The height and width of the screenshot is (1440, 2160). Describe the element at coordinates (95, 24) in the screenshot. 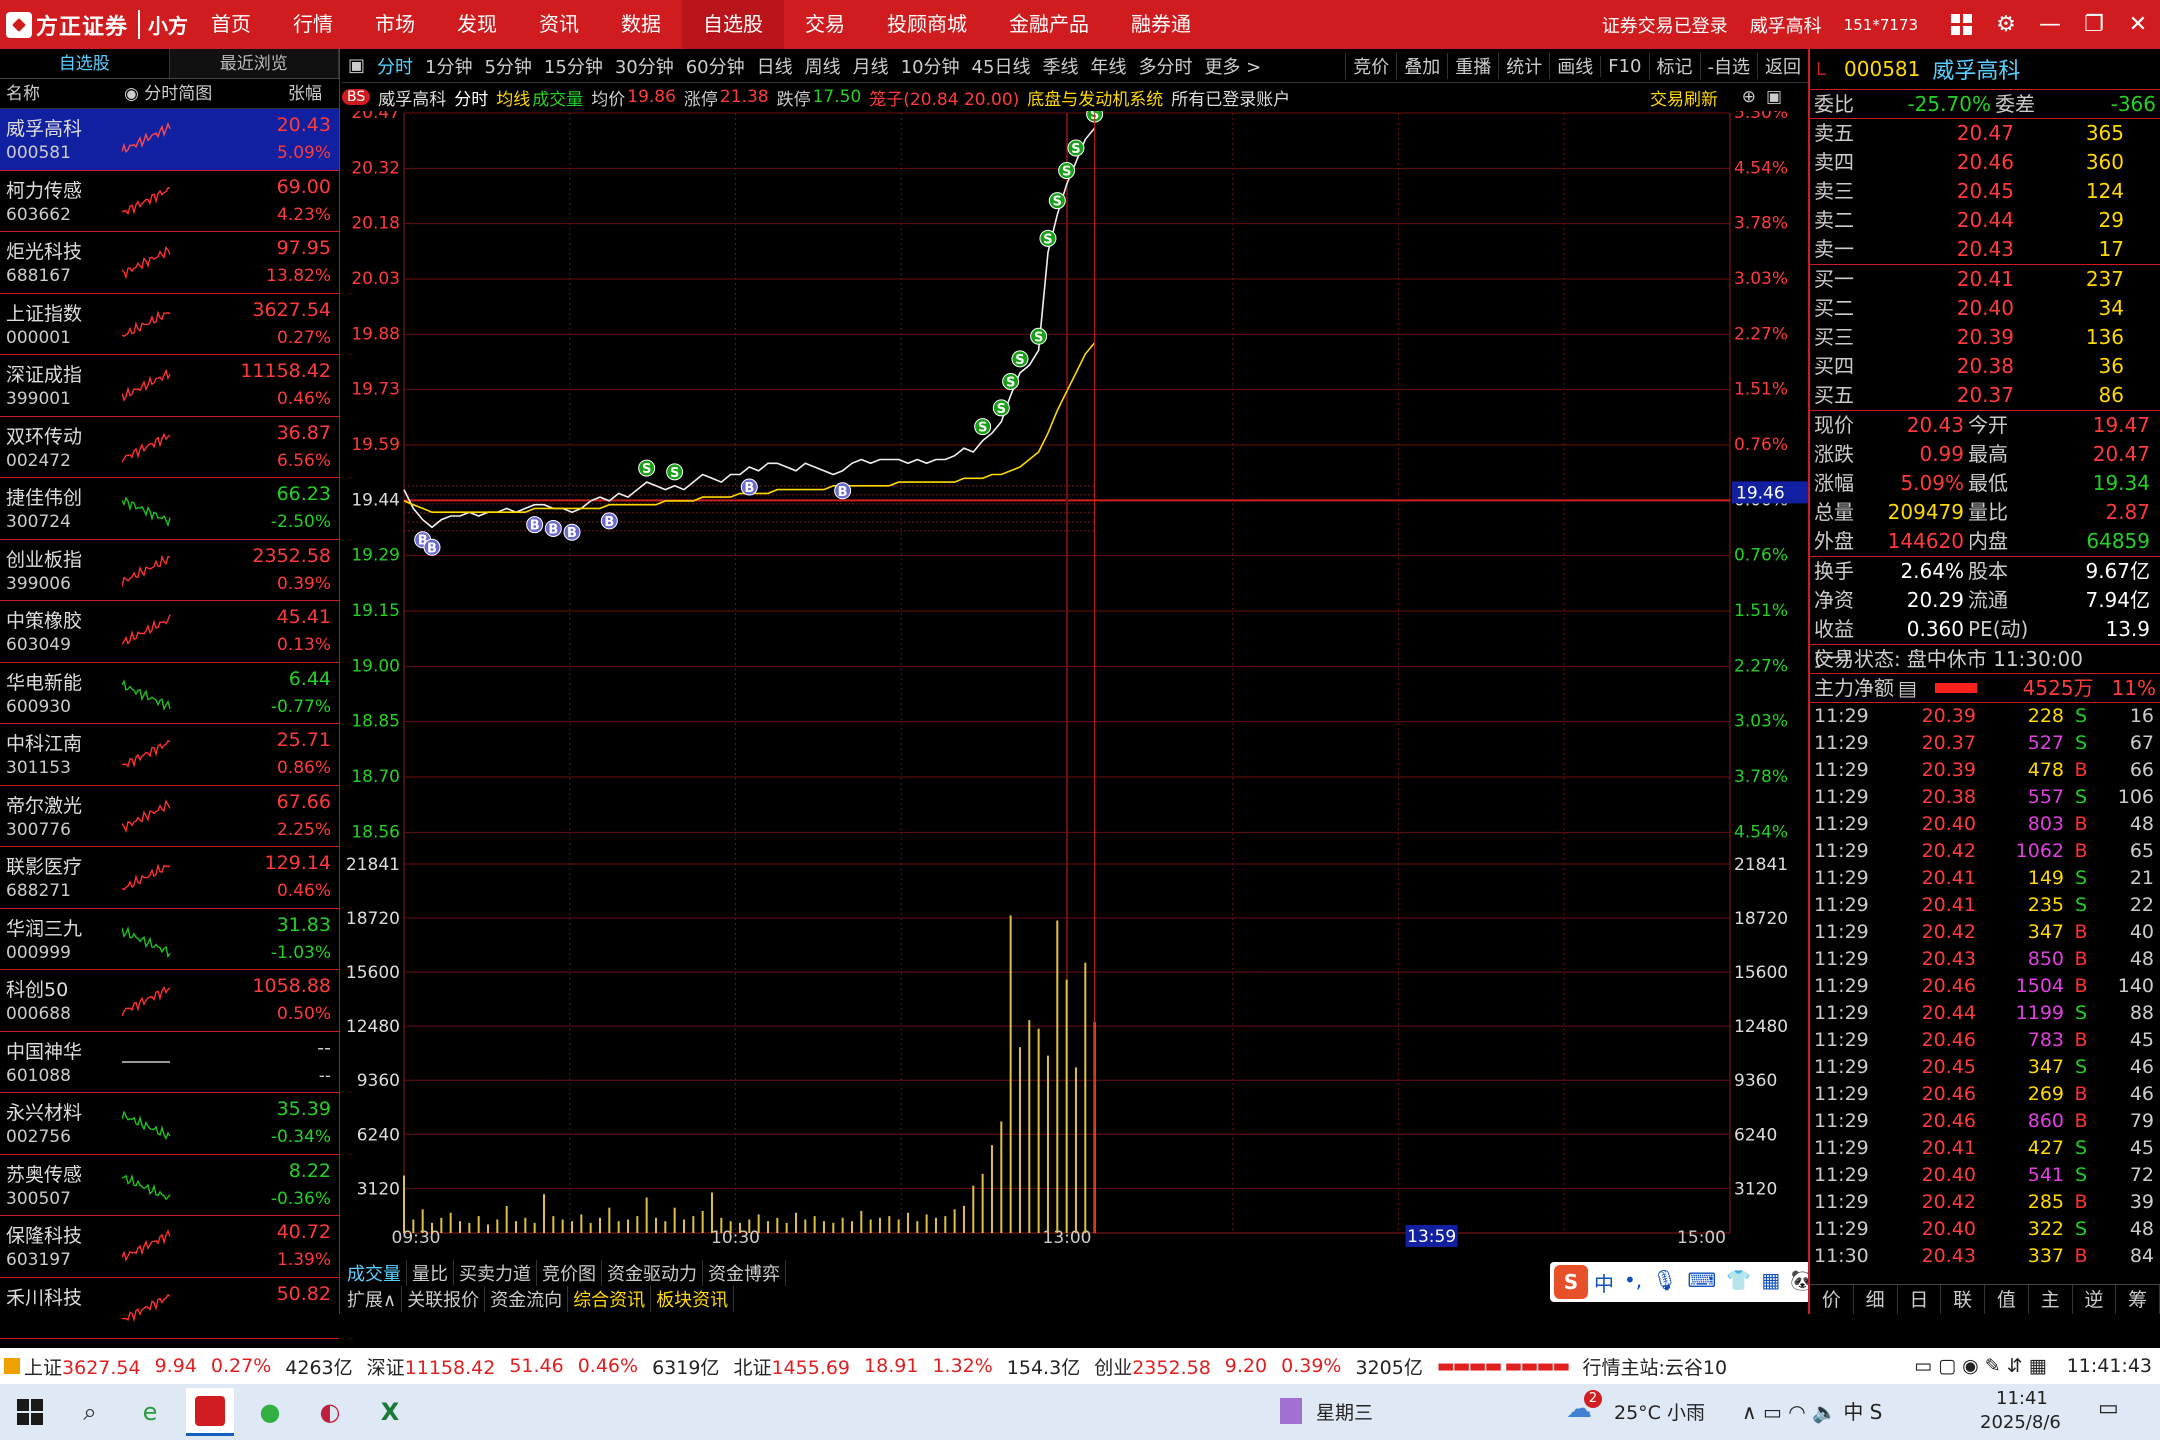

I see `brand-logo: 方正证券 小方` at that location.